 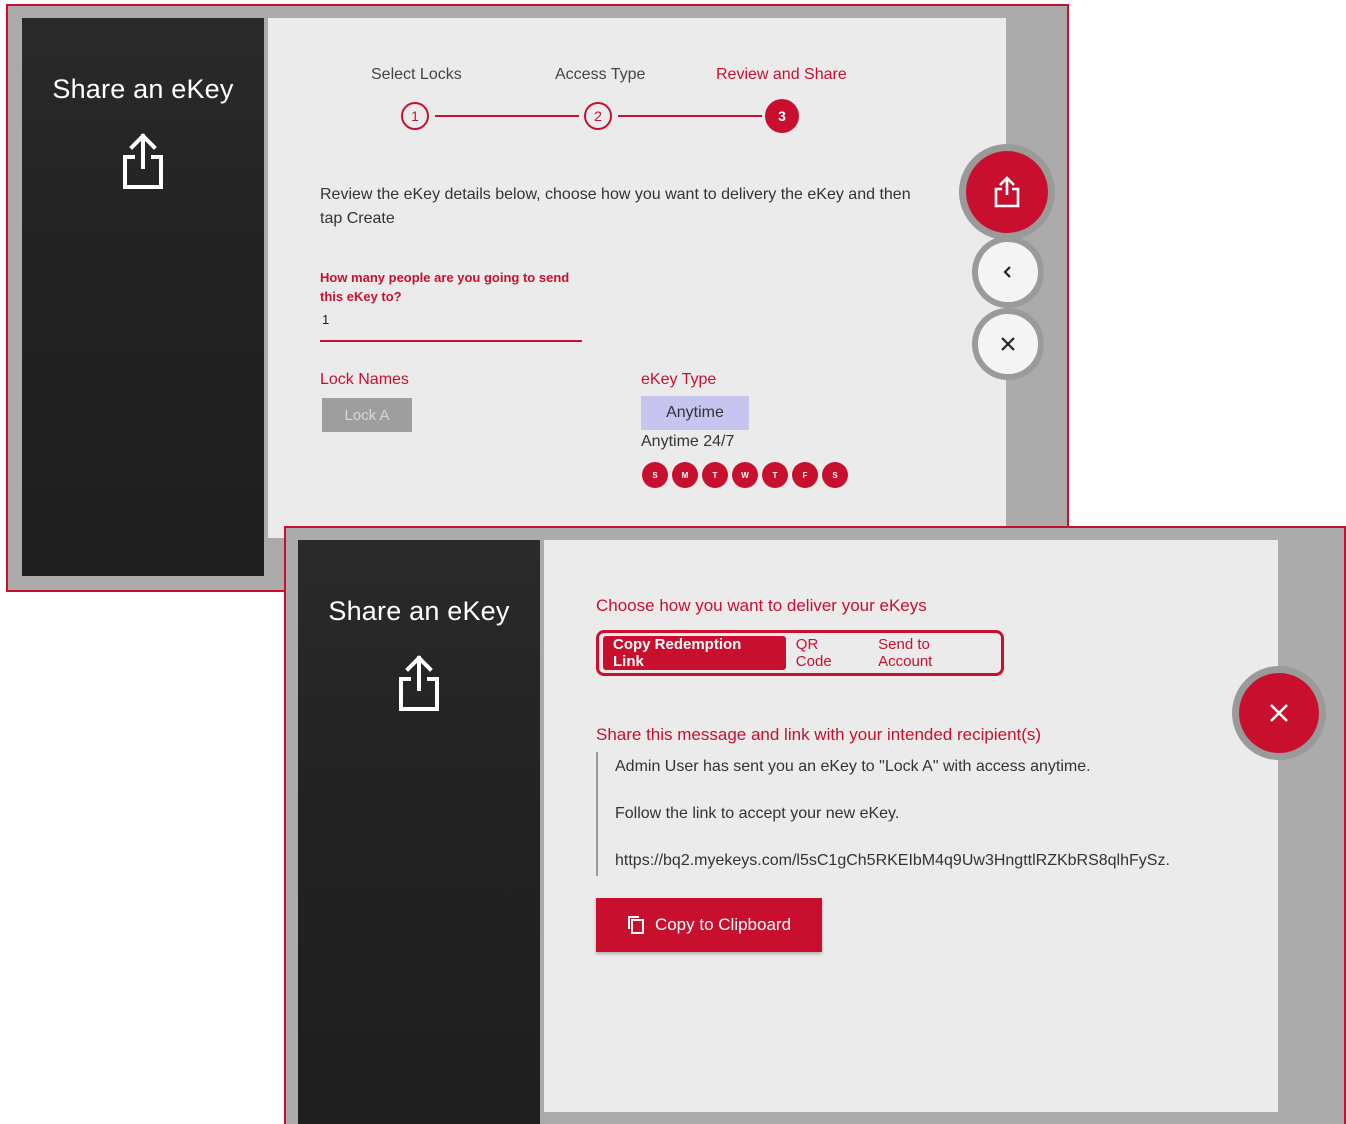 What do you see at coordinates (416, 74) in the screenshot?
I see `step-label-select-locks: Select Locks` at bounding box center [416, 74].